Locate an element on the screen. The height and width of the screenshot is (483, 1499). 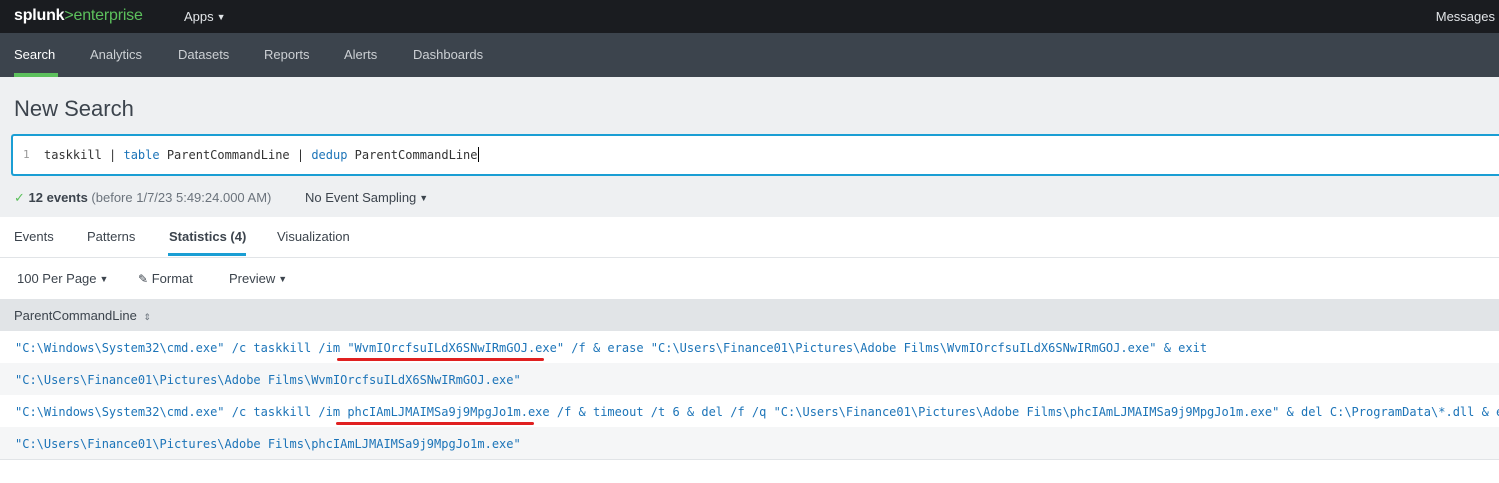
per-page-dropdown: 100 Per Page ▼ is located at coordinates (62, 278).